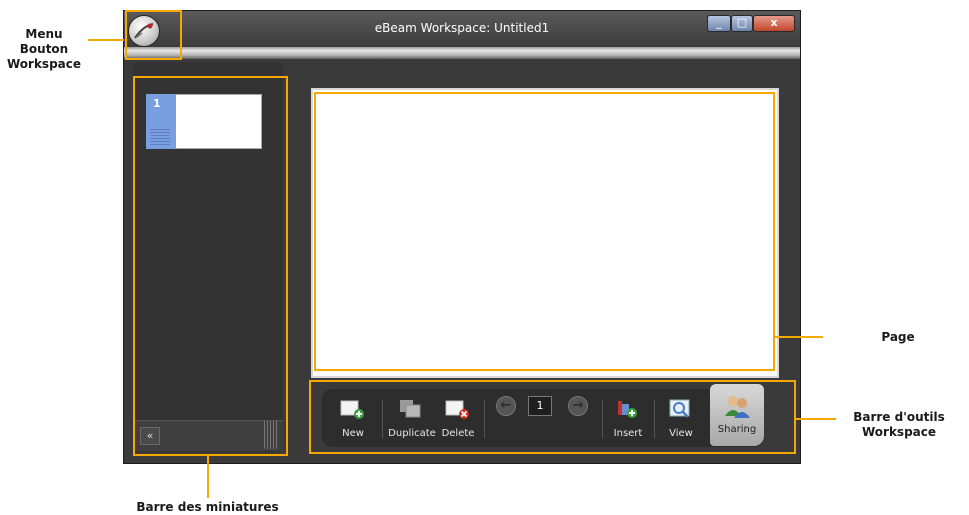 This screenshot has height=515, width=969. What do you see at coordinates (44, 64) in the screenshot?
I see `menu-annotation-line3: Workspace` at bounding box center [44, 64].